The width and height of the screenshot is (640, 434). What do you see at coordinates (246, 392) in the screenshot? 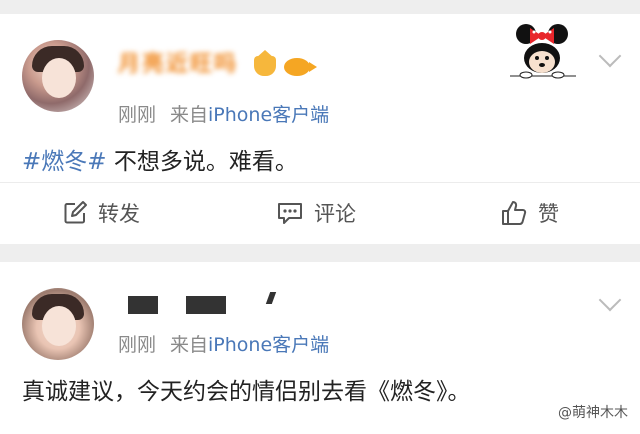
I see `post-text: 真诚建议，今天约会的情侣别去看《燃冬》。` at bounding box center [246, 392].